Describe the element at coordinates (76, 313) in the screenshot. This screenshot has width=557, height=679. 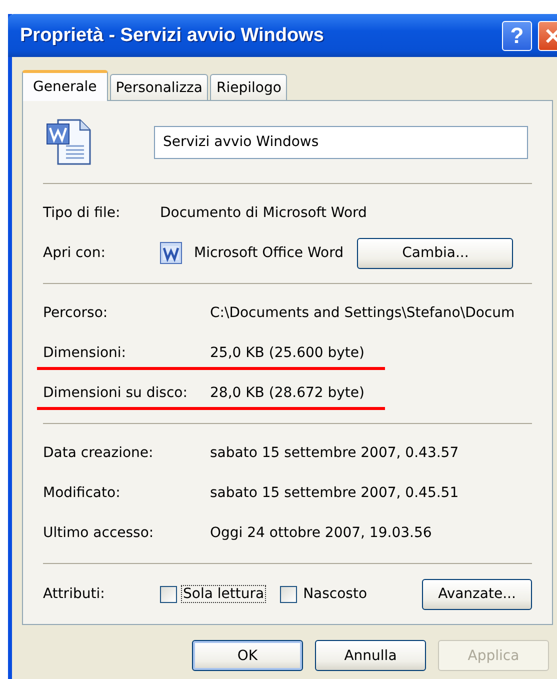
I see `field-label: Percorso:` at that location.